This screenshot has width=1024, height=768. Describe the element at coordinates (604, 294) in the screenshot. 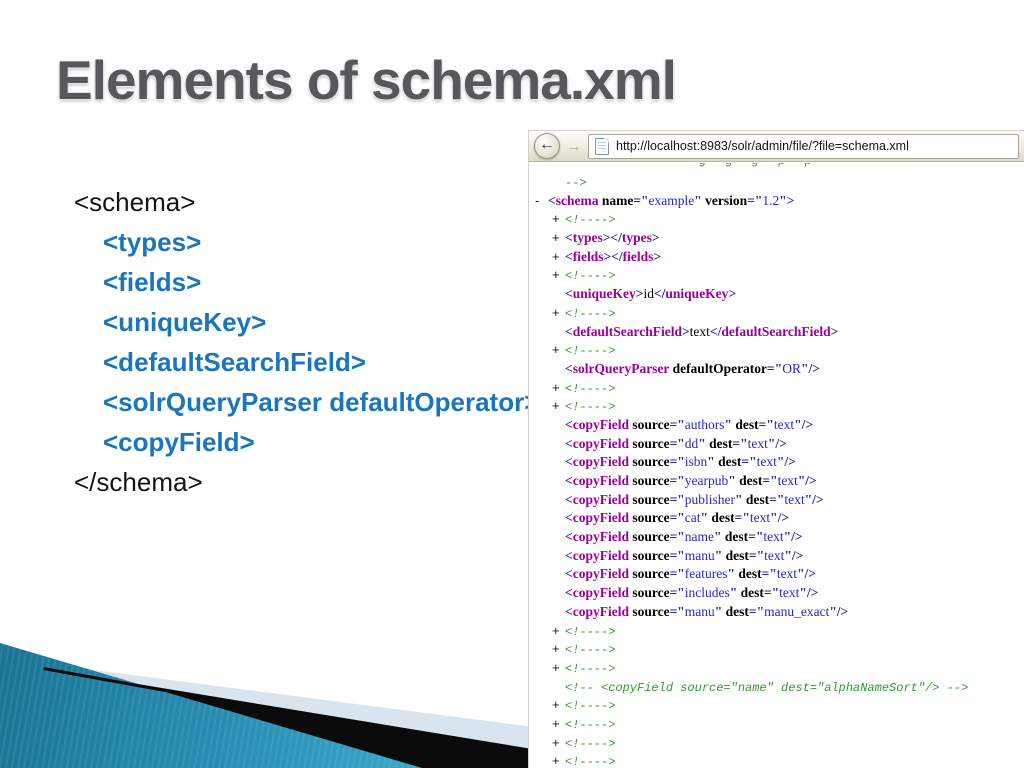

I see `xml-token: uniqueKey` at that location.